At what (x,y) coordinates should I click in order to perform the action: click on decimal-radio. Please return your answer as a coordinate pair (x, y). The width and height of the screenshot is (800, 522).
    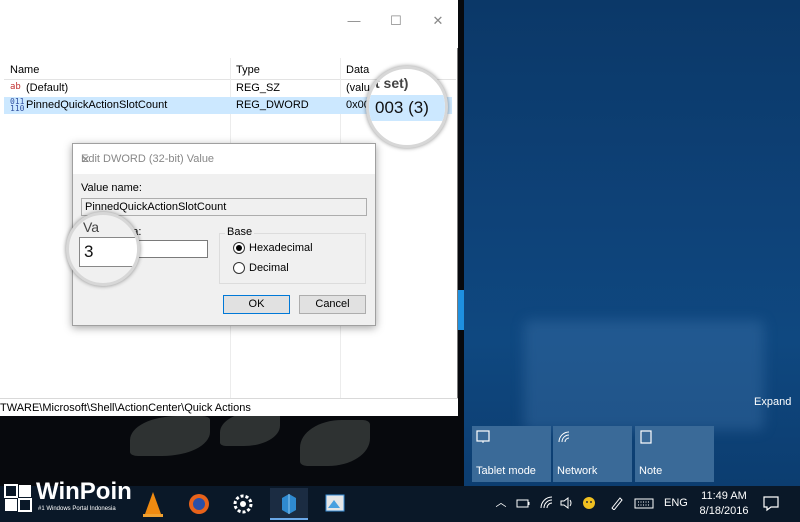
    Looking at the image, I should click on (239, 268).